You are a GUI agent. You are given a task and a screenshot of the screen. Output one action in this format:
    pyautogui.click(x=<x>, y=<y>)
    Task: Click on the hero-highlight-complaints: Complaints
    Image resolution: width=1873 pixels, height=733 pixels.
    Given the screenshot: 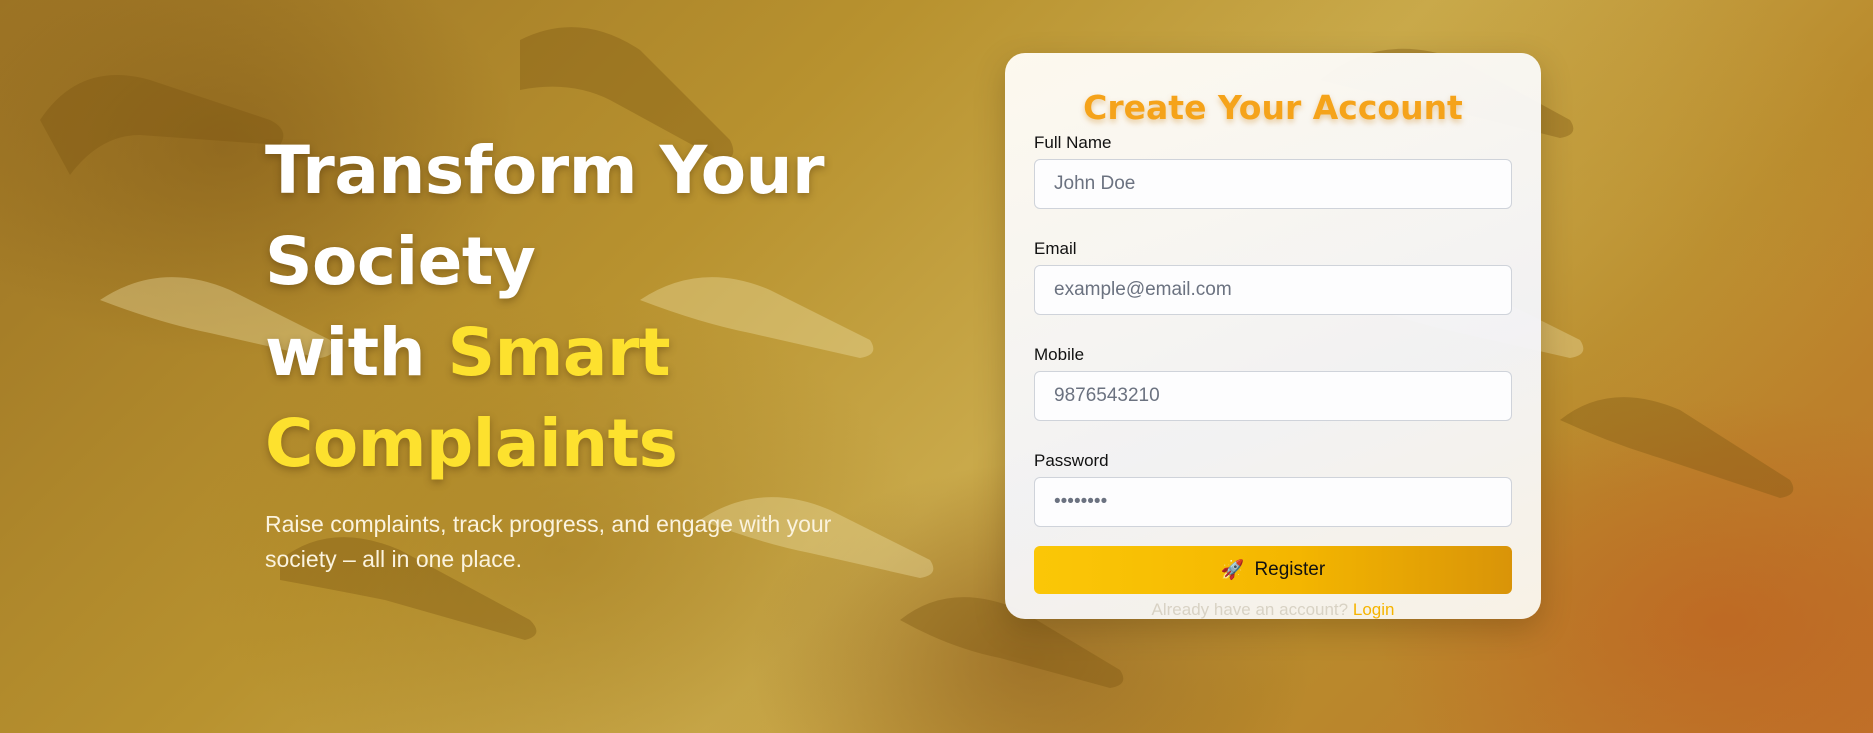 What is the action you would take?
    pyautogui.click(x=471, y=443)
    